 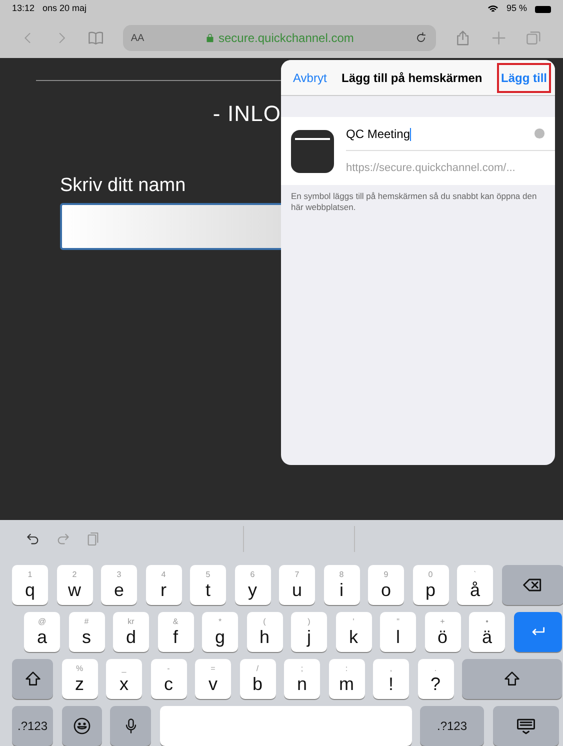 What do you see at coordinates (539, 133) in the screenshot?
I see `clear-icon` at bounding box center [539, 133].